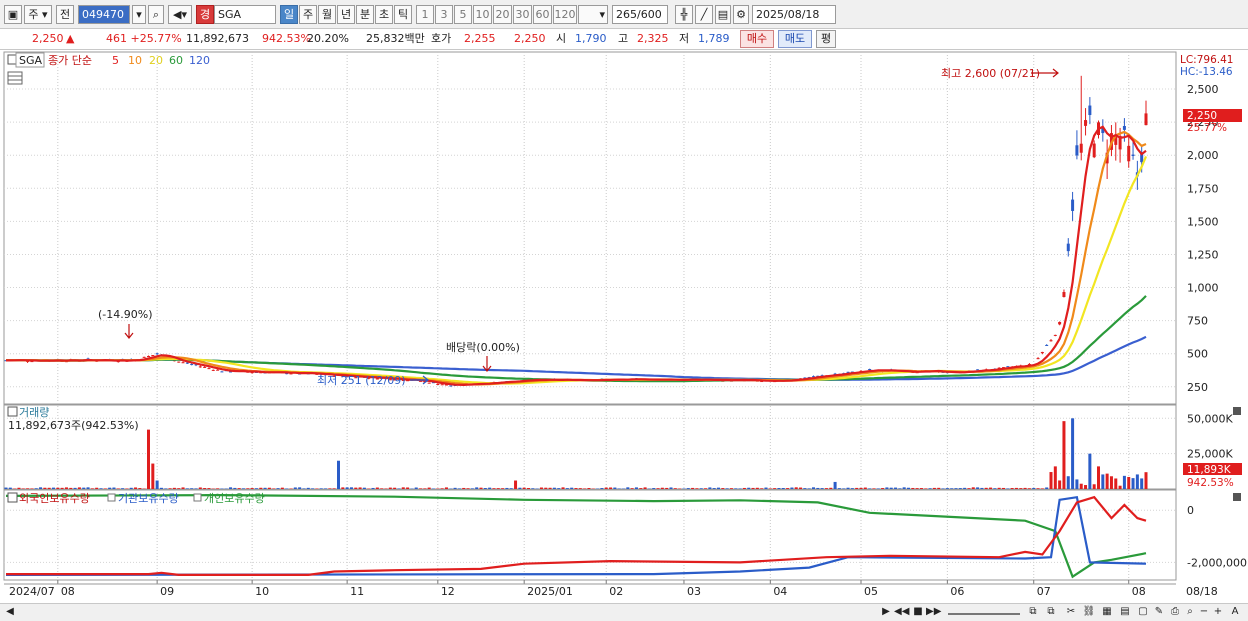  I want to click on fast-forward-icon: ▶▶, so click(933, 612).